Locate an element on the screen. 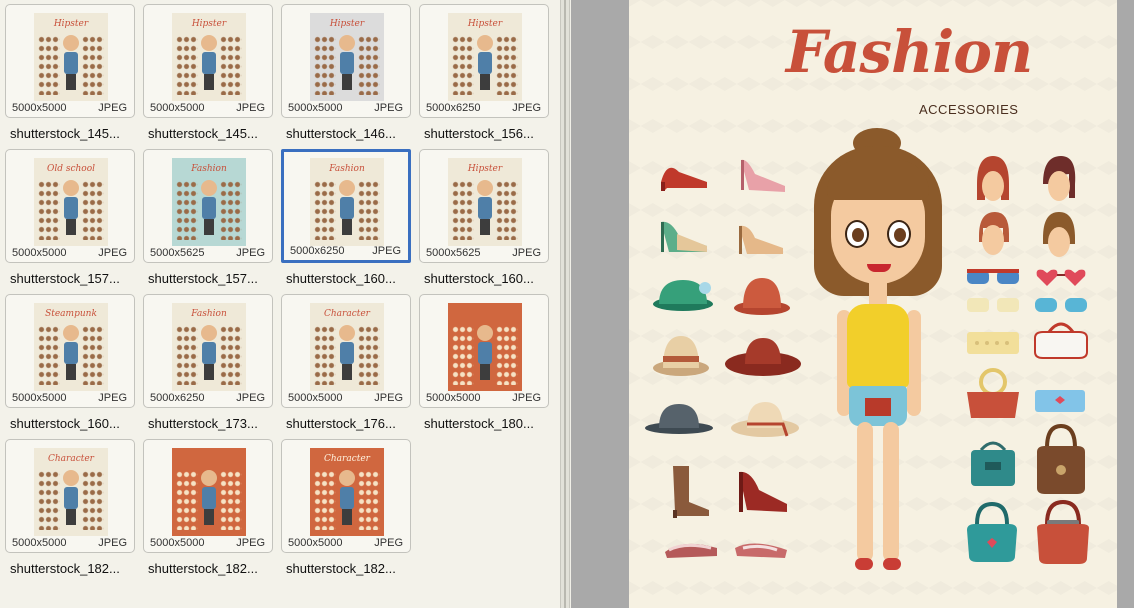 The width and height of the screenshot is (1134, 608). cream-glasses-icon is located at coordinates (993, 305).